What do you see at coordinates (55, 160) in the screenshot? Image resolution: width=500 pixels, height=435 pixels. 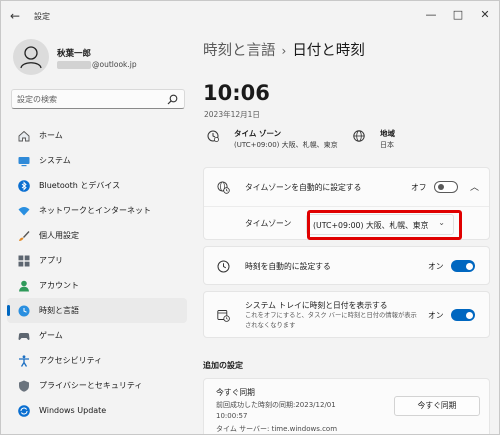 I see `sidebar-item-label: システム` at bounding box center [55, 160].